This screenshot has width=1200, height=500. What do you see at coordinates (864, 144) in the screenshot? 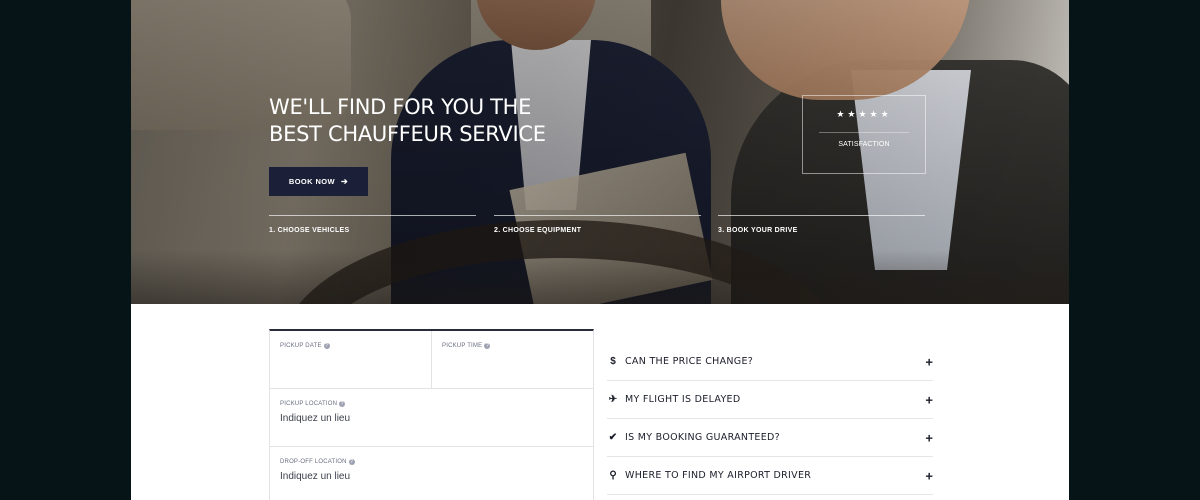
I see `satisfaction-label: SATISFACTION` at bounding box center [864, 144].